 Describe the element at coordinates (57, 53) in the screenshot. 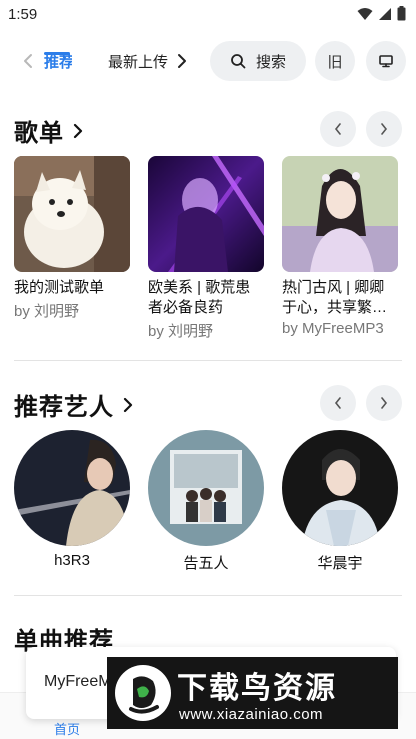

I see `active-tab-indicator` at that location.